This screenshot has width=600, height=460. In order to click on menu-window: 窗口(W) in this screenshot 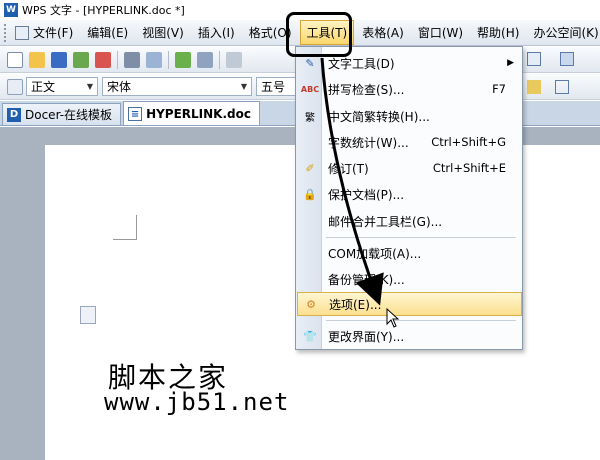, I will do `click(440, 32)`.